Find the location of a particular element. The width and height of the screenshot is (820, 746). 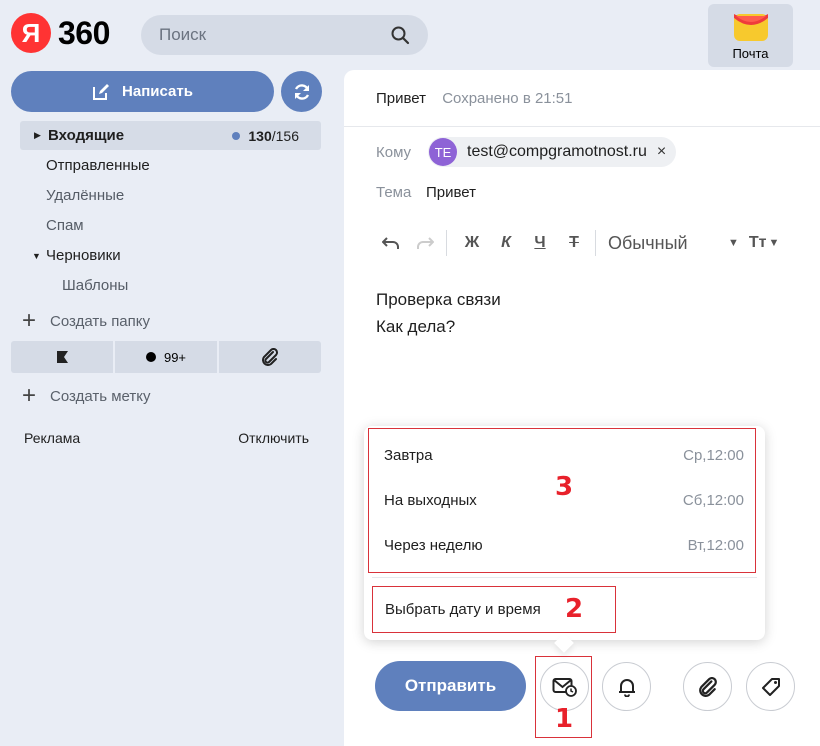

recipient-chip: TE test@compgramotnost.ru × is located at coordinates (552, 152).